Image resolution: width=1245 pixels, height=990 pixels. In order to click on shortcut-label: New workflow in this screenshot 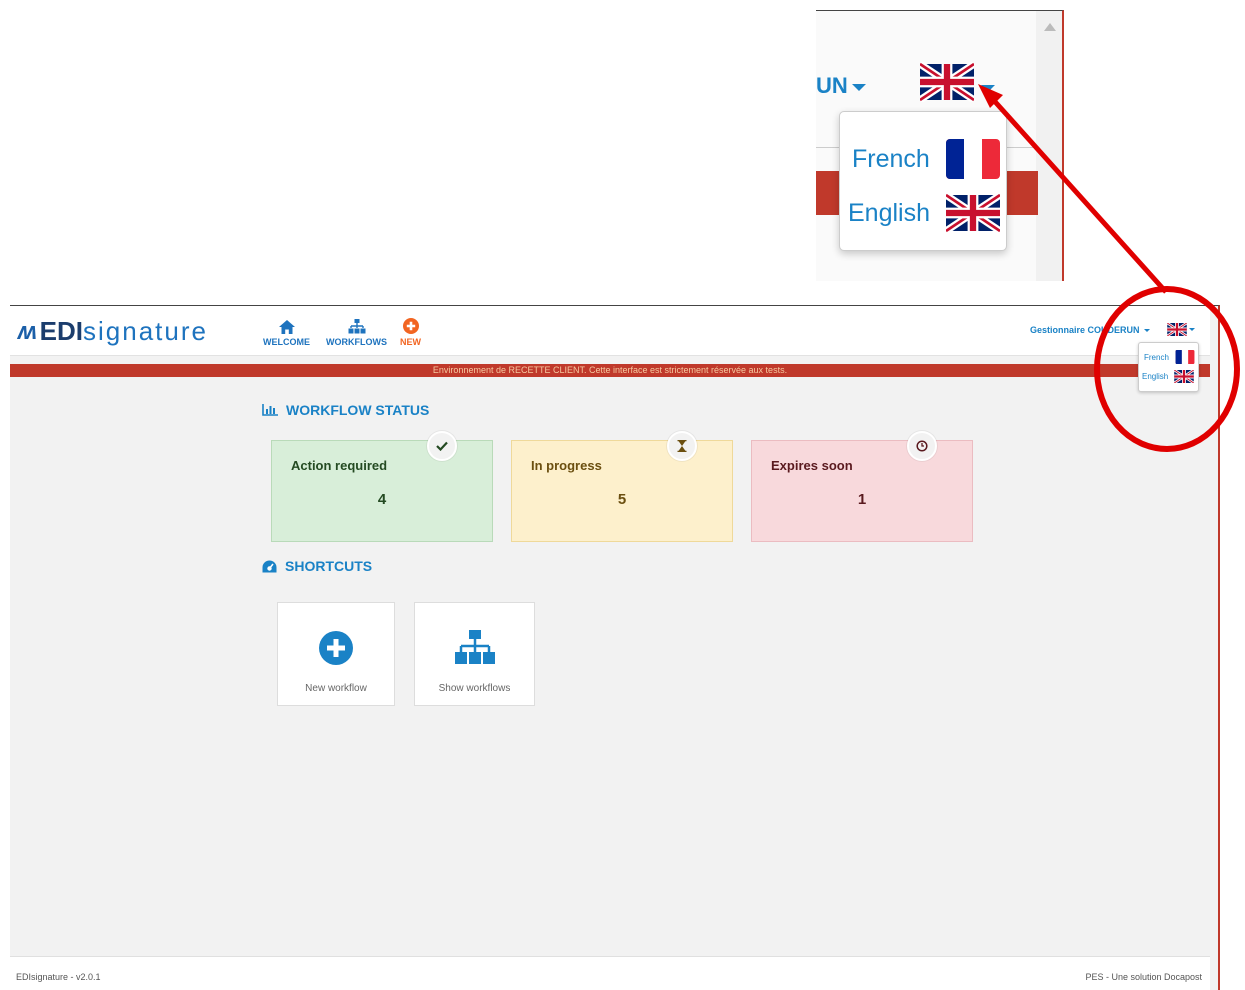, I will do `click(336, 688)`.